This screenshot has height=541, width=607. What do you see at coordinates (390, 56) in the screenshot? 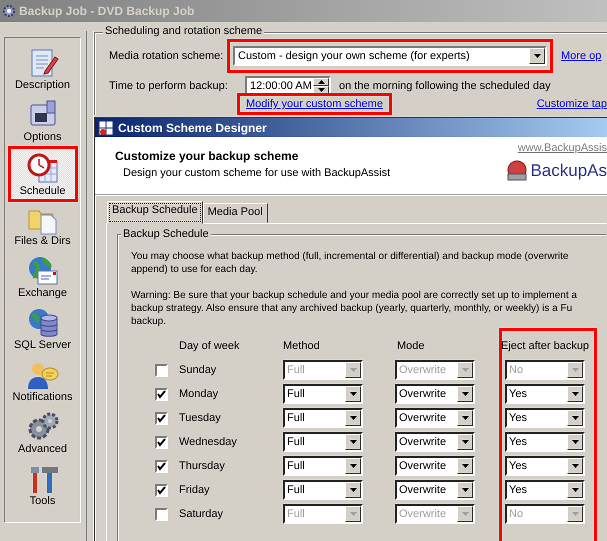
I see `dropdown: Custom - design your own scheme (for experts)` at bounding box center [390, 56].